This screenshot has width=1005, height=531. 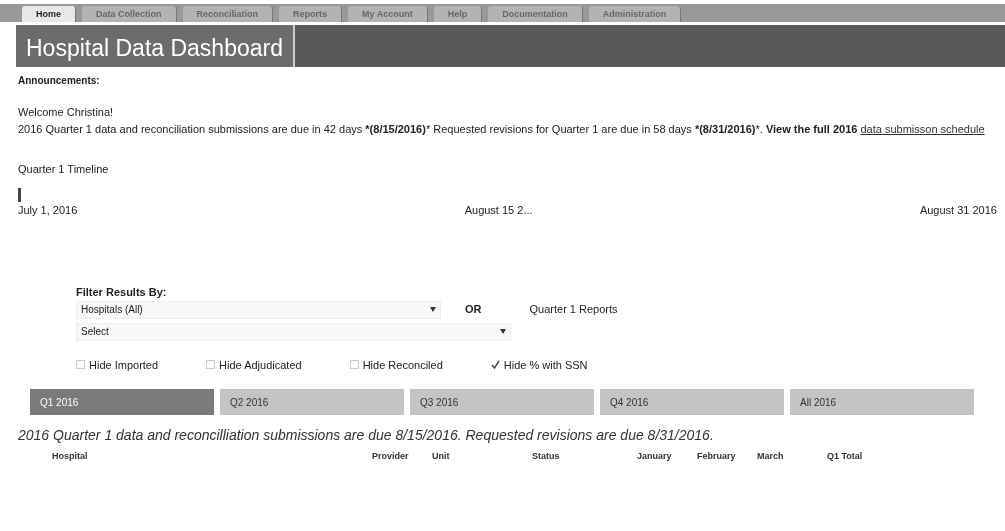 I want to click on column-header: Hospital, so click(x=70, y=456).